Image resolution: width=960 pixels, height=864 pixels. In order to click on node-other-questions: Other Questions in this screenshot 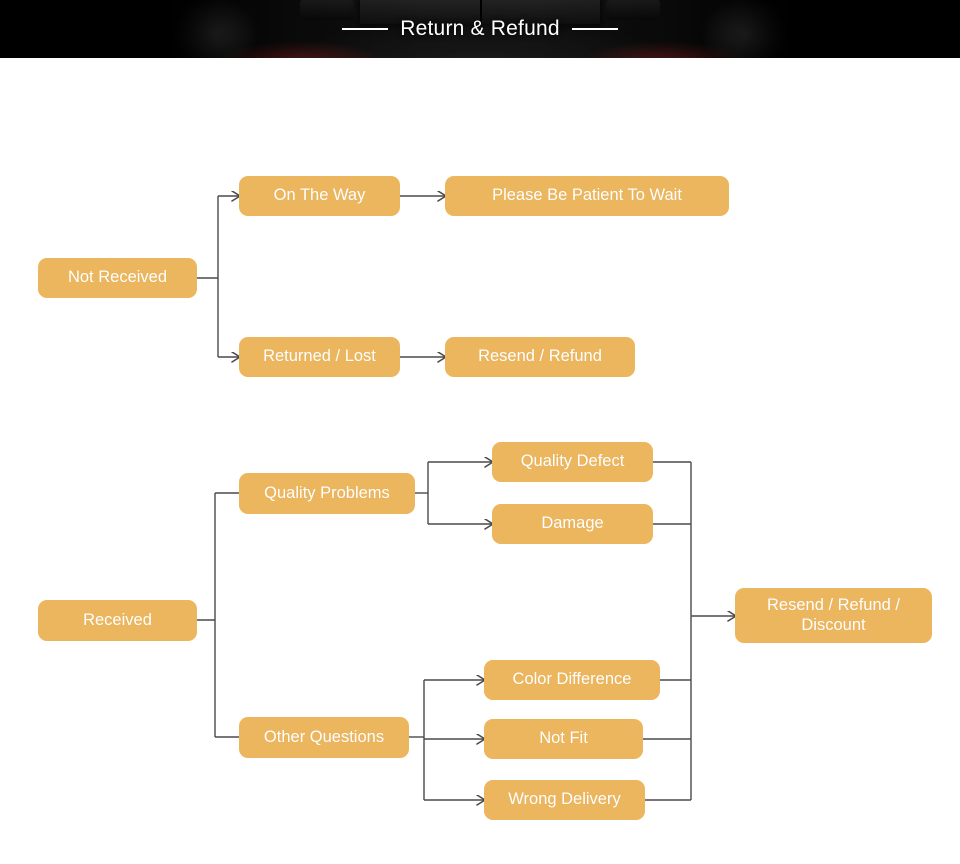, I will do `click(324, 737)`.